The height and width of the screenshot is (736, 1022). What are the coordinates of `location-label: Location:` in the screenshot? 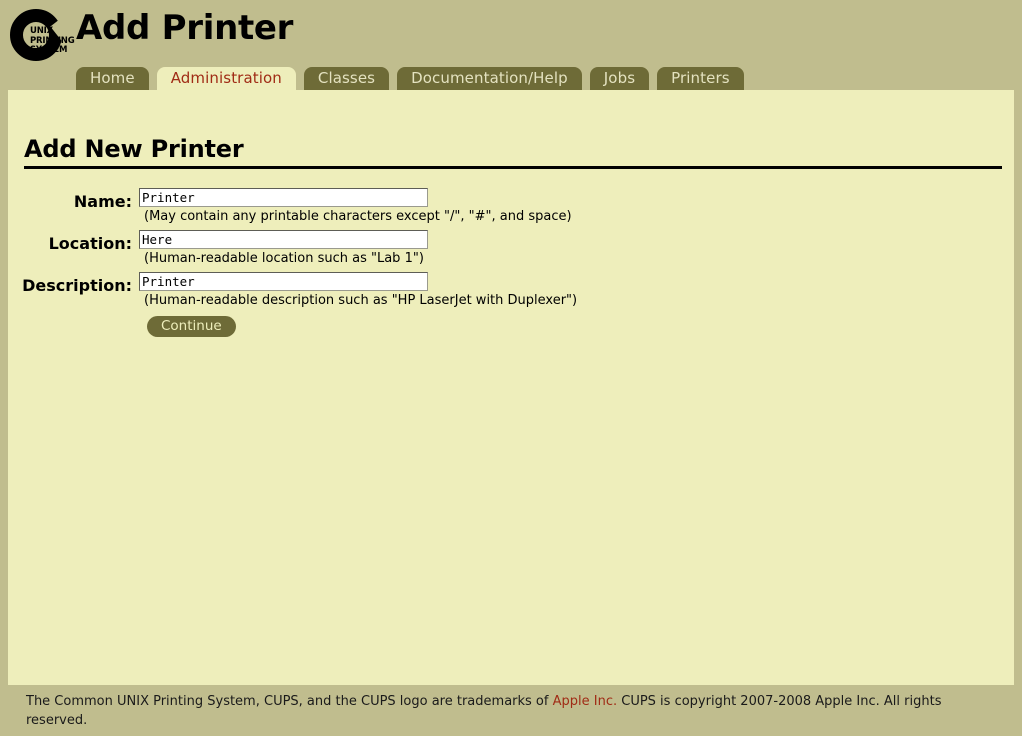 It's located at (90, 243).